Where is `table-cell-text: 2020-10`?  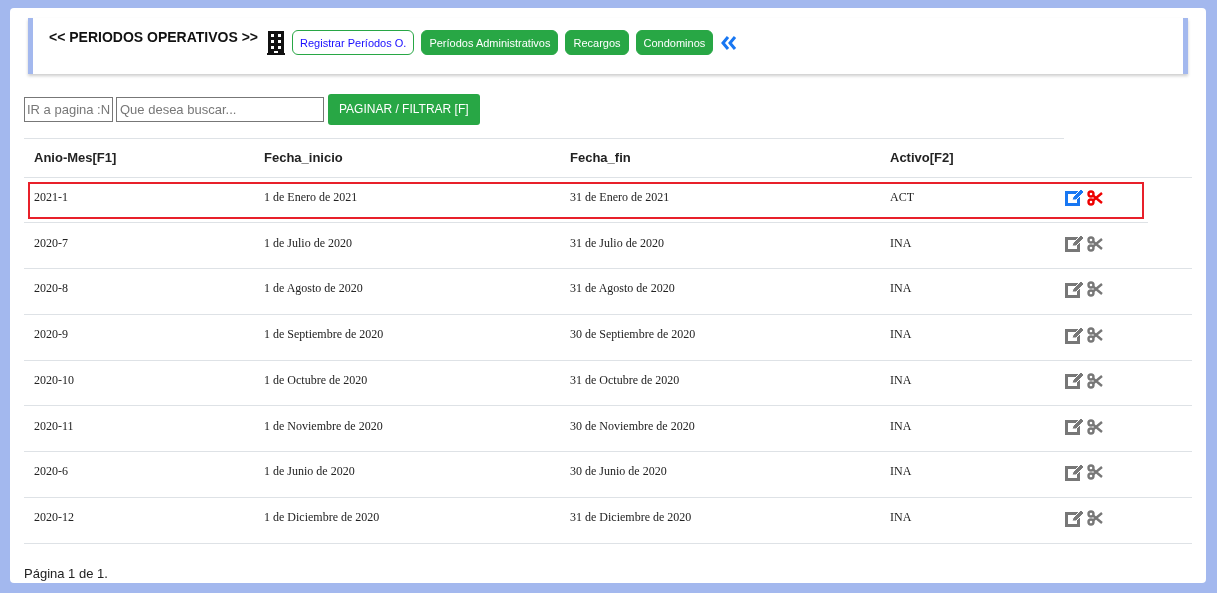 table-cell-text: 2020-10 is located at coordinates (54, 380).